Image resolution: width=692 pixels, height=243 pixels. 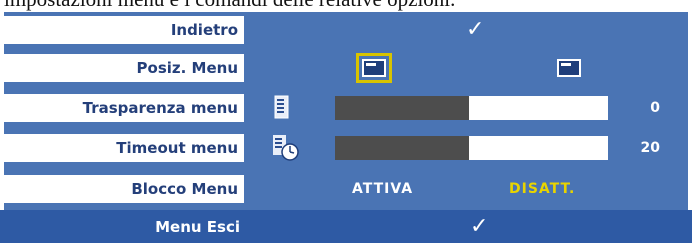 What do you see at coordinates (286, 148) in the screenshot?
I see `timeout-clock-icon` at bounding box center [286, 148].